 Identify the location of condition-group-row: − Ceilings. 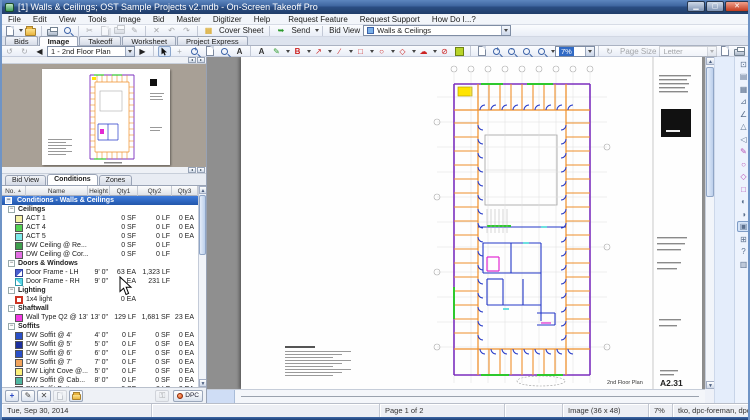
(100, 209).